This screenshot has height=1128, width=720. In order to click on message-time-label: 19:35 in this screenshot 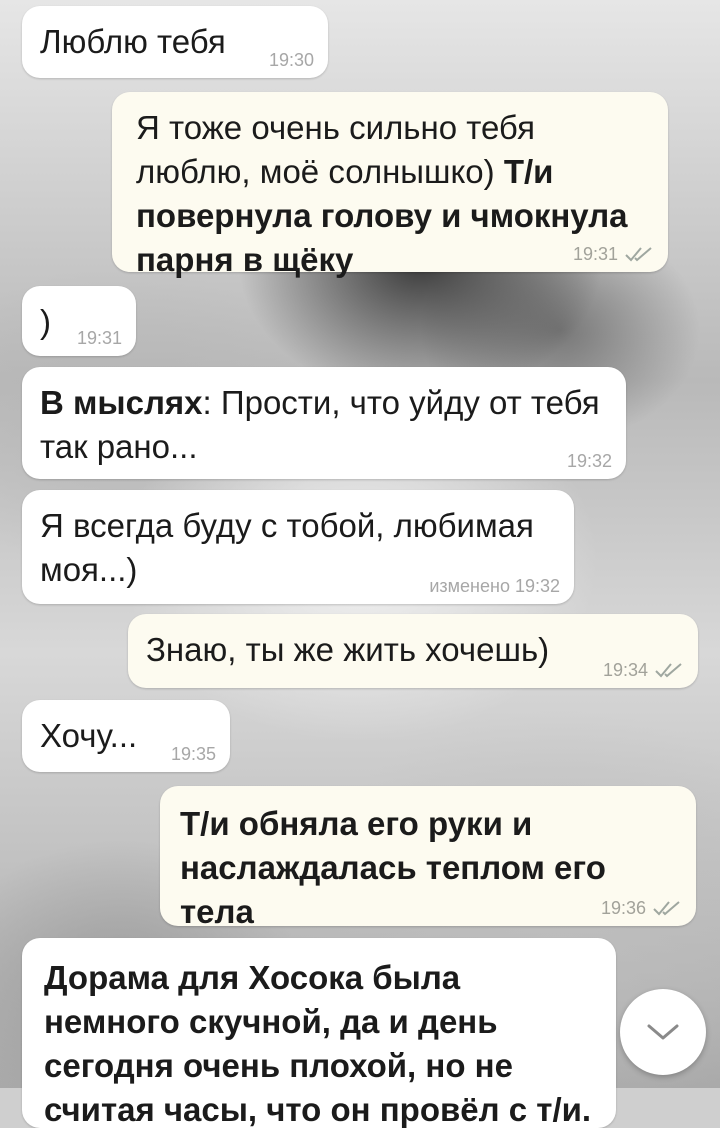, I will do `click(193, 754)`.